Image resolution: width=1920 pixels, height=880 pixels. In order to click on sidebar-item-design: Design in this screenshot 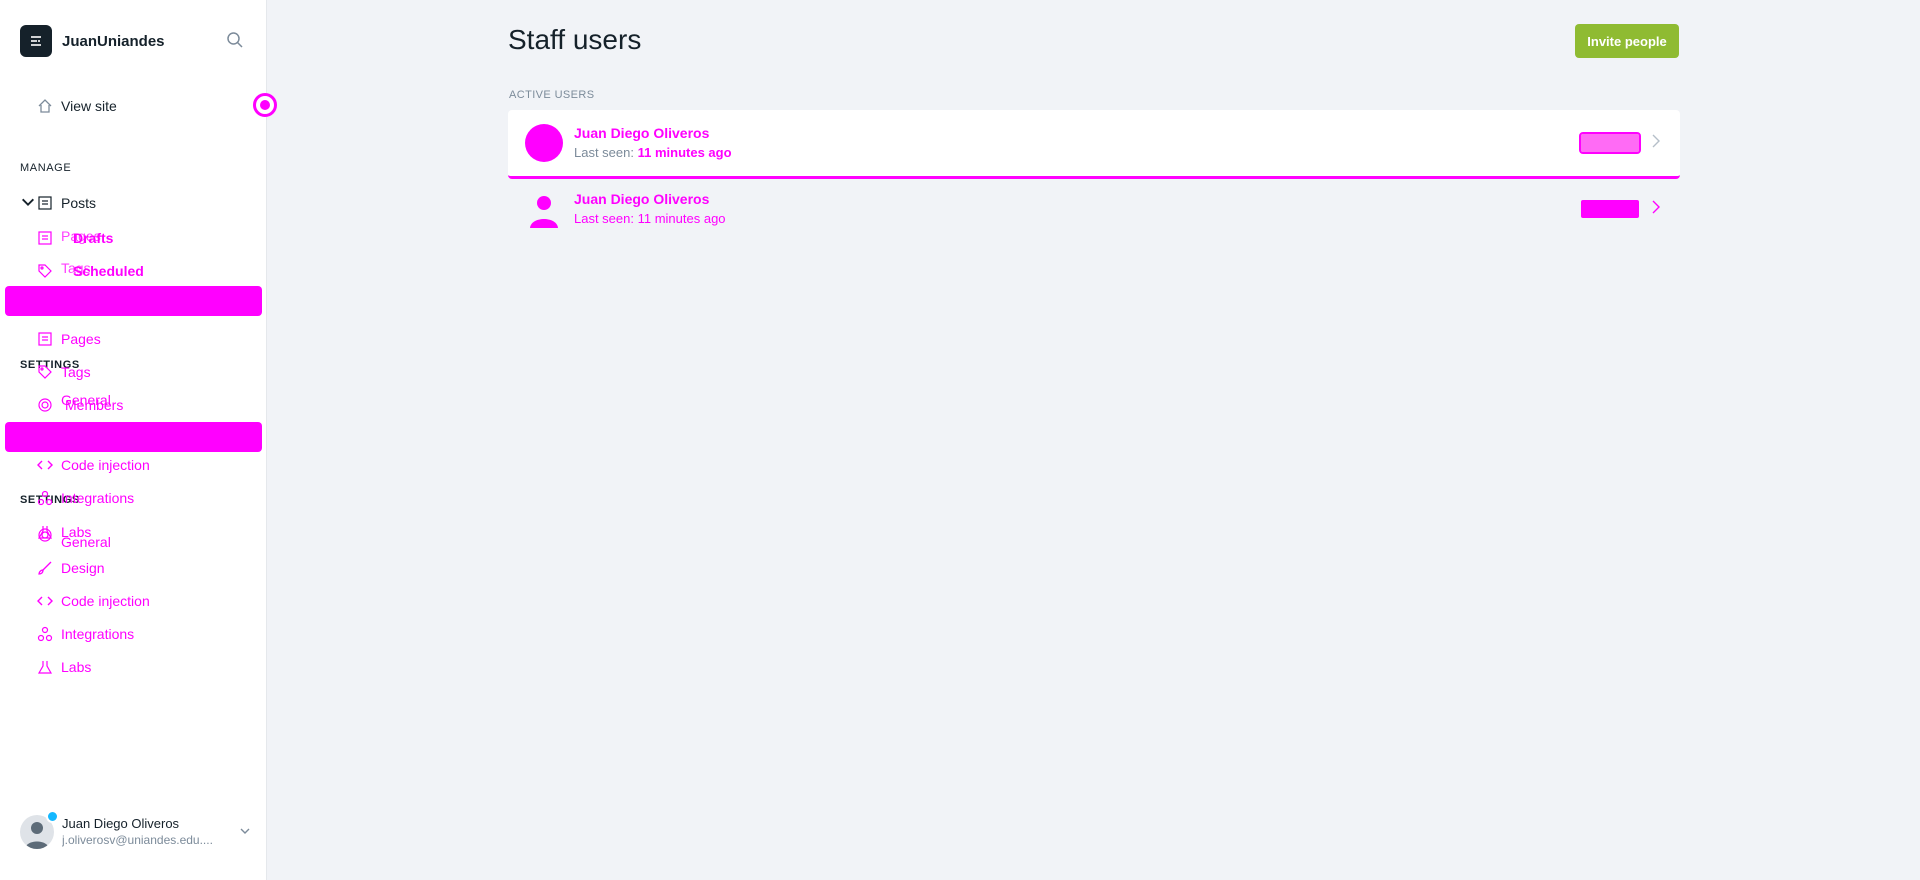, I will do `click(70, 568)`.